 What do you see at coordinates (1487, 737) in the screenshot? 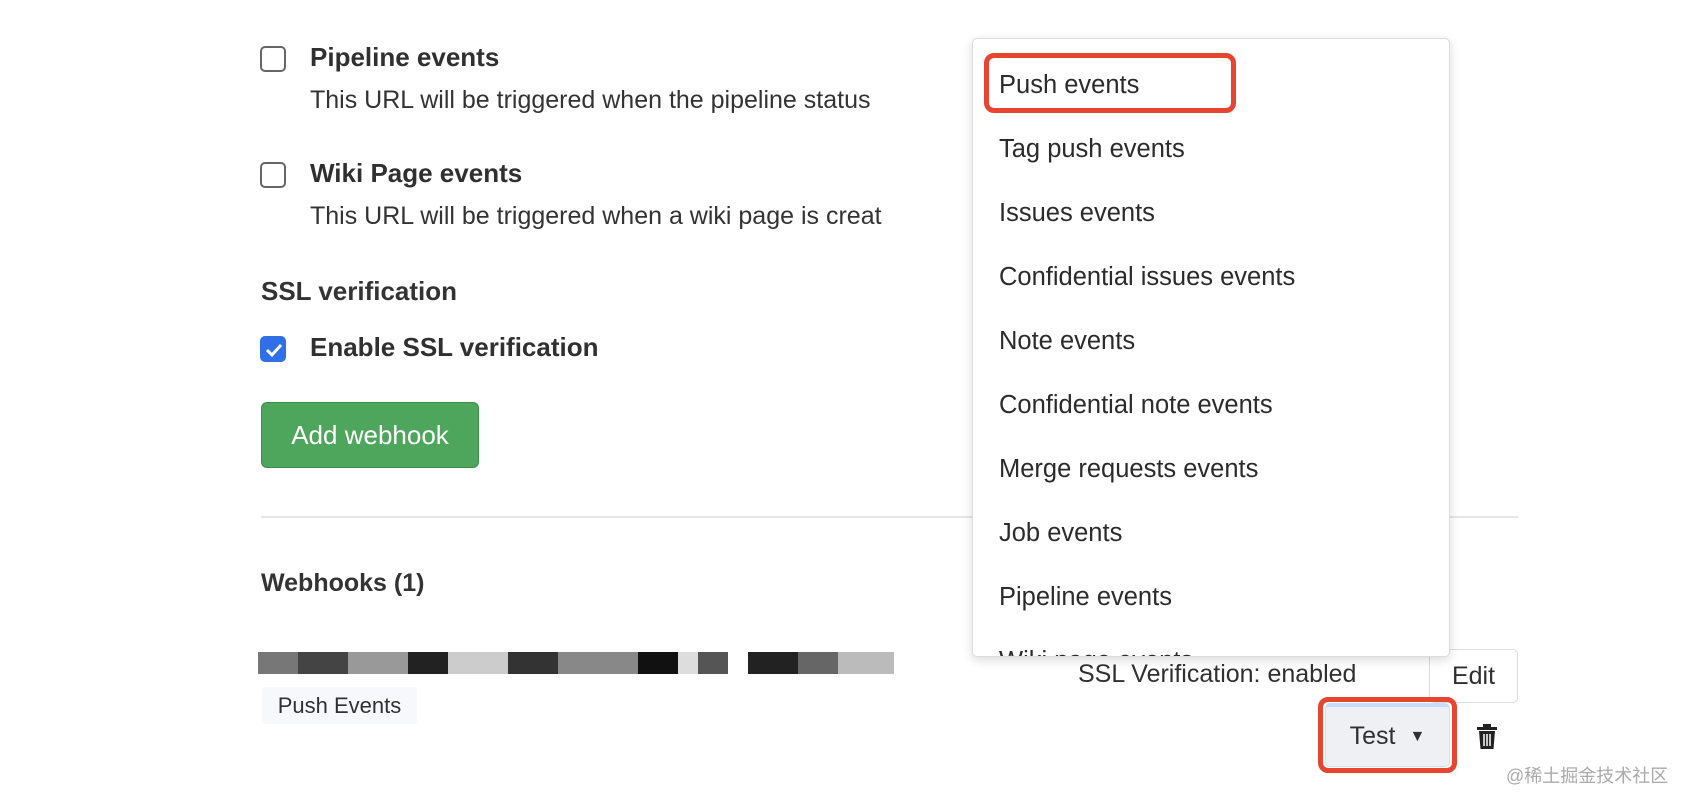
I see `trash-icon` at bounding box center [1487, 737].